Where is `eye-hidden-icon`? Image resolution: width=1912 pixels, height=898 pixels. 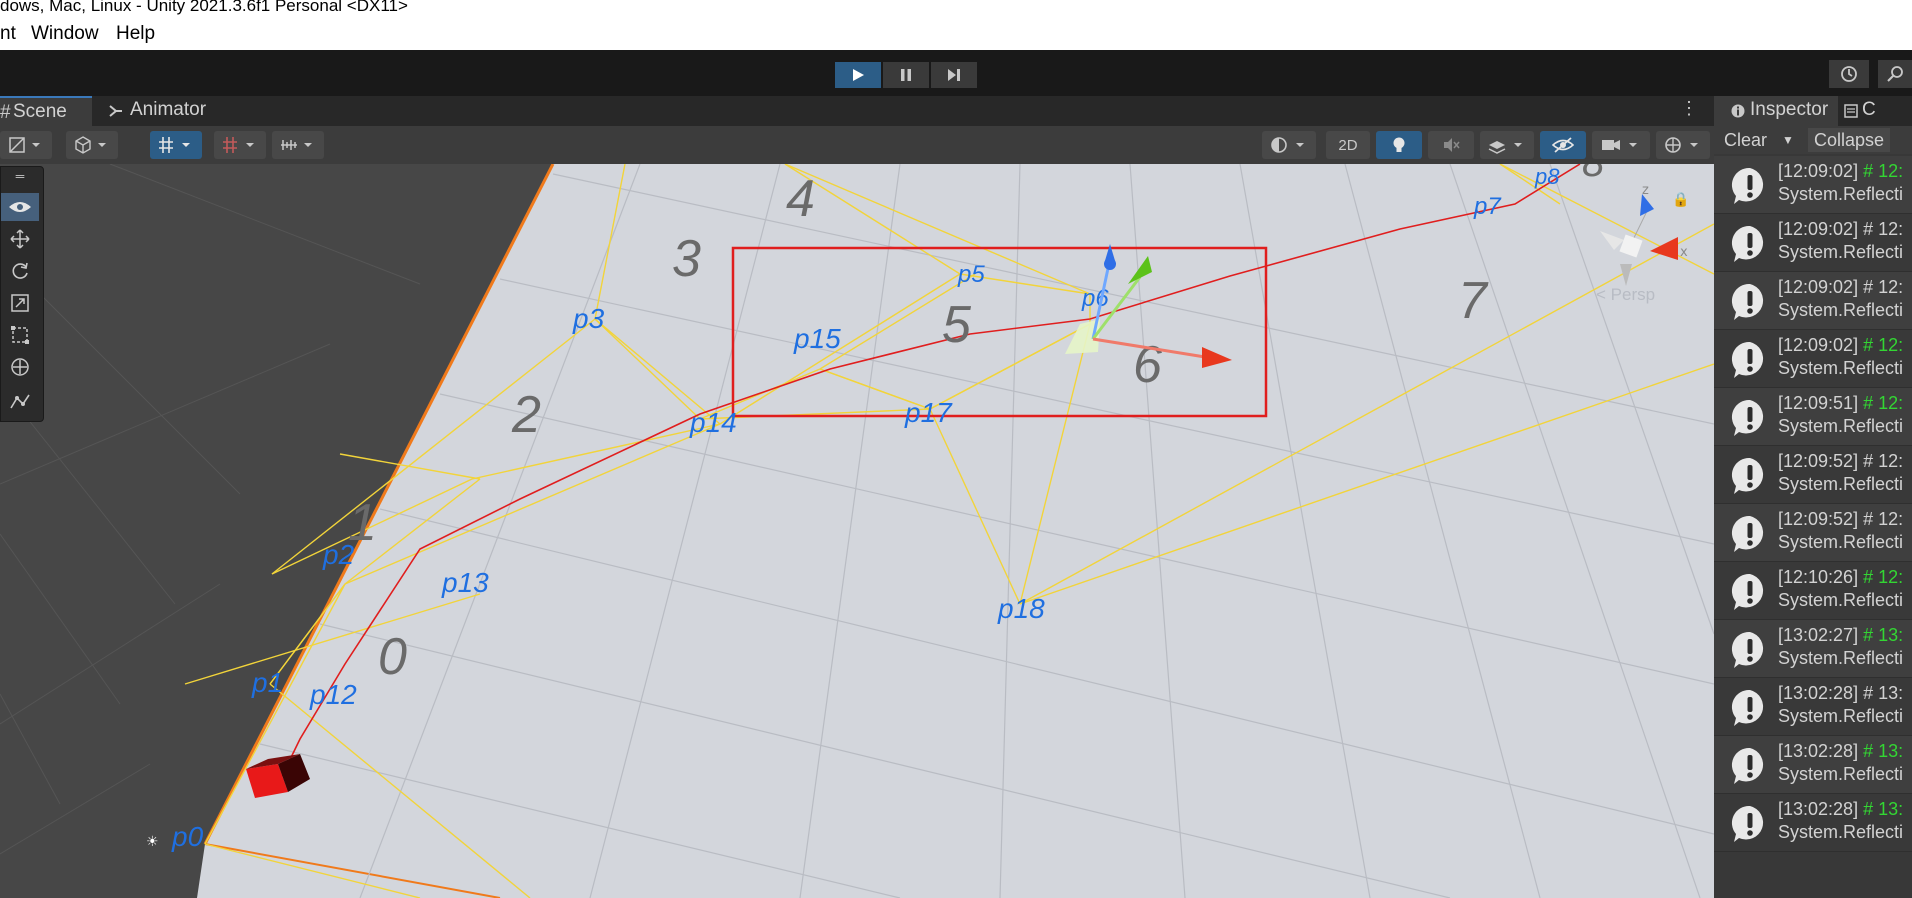
eye-hidden-icon is located at coordinates (1563, 145).